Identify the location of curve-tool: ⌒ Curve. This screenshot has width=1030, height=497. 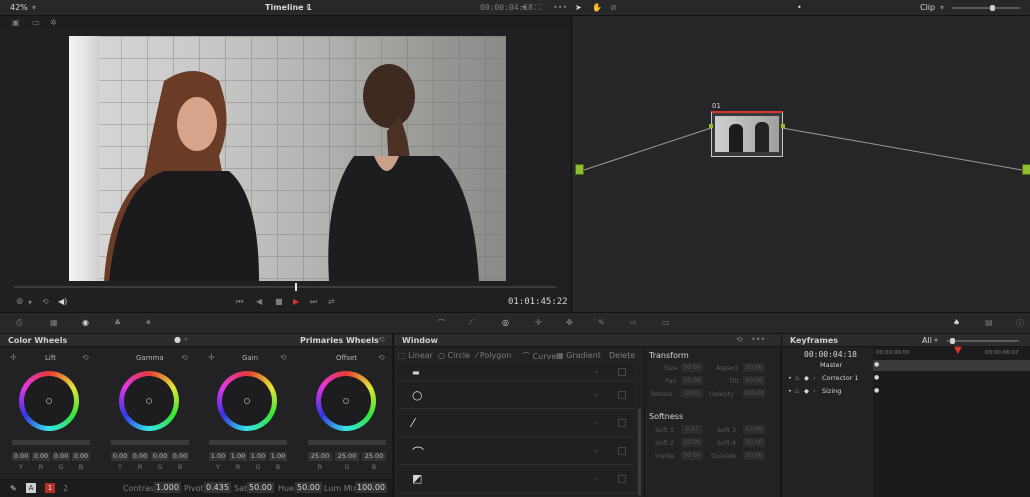
(539, 356).